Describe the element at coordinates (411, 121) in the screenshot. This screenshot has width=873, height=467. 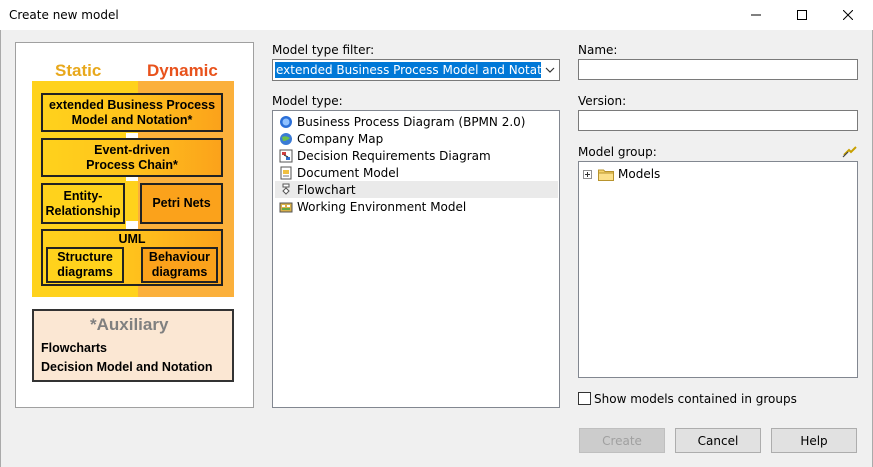
I see `list-item-label: Business Process Diagram (BPMN 2.0)` at that location.